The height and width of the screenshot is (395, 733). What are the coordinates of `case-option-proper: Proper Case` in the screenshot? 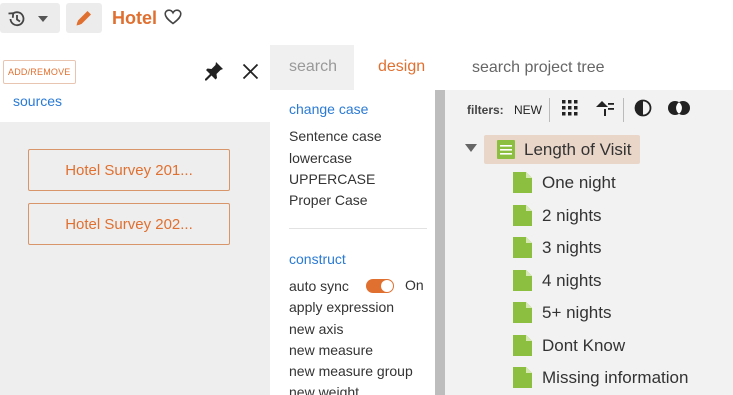 It's located at (328, 200).